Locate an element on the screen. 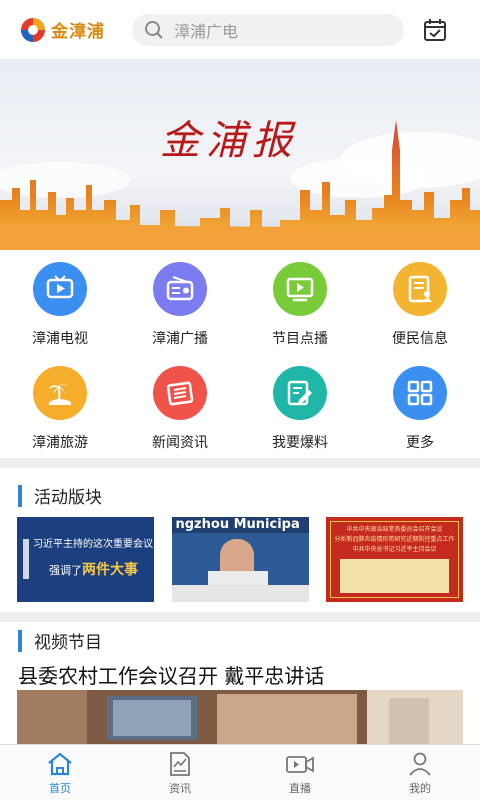 This screenshot has height=800, width=480. tv-icon is located at coordinates (60, 289).